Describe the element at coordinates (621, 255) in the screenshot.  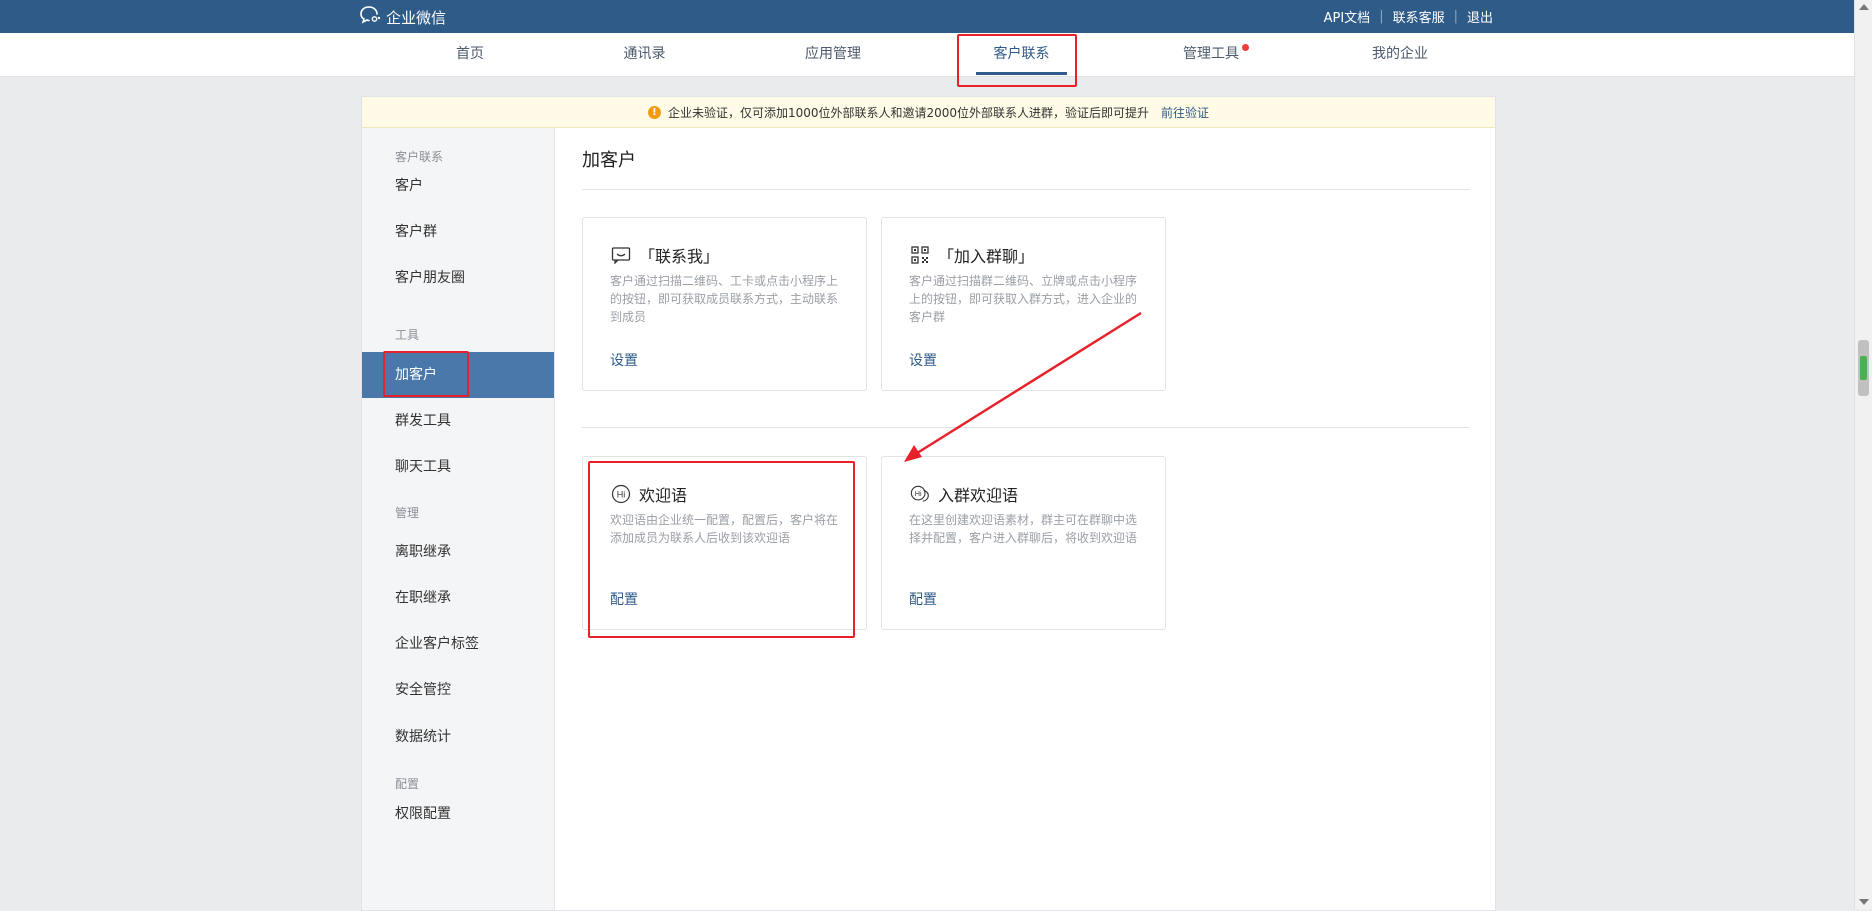
I see `chat-smile-icon` at that location.